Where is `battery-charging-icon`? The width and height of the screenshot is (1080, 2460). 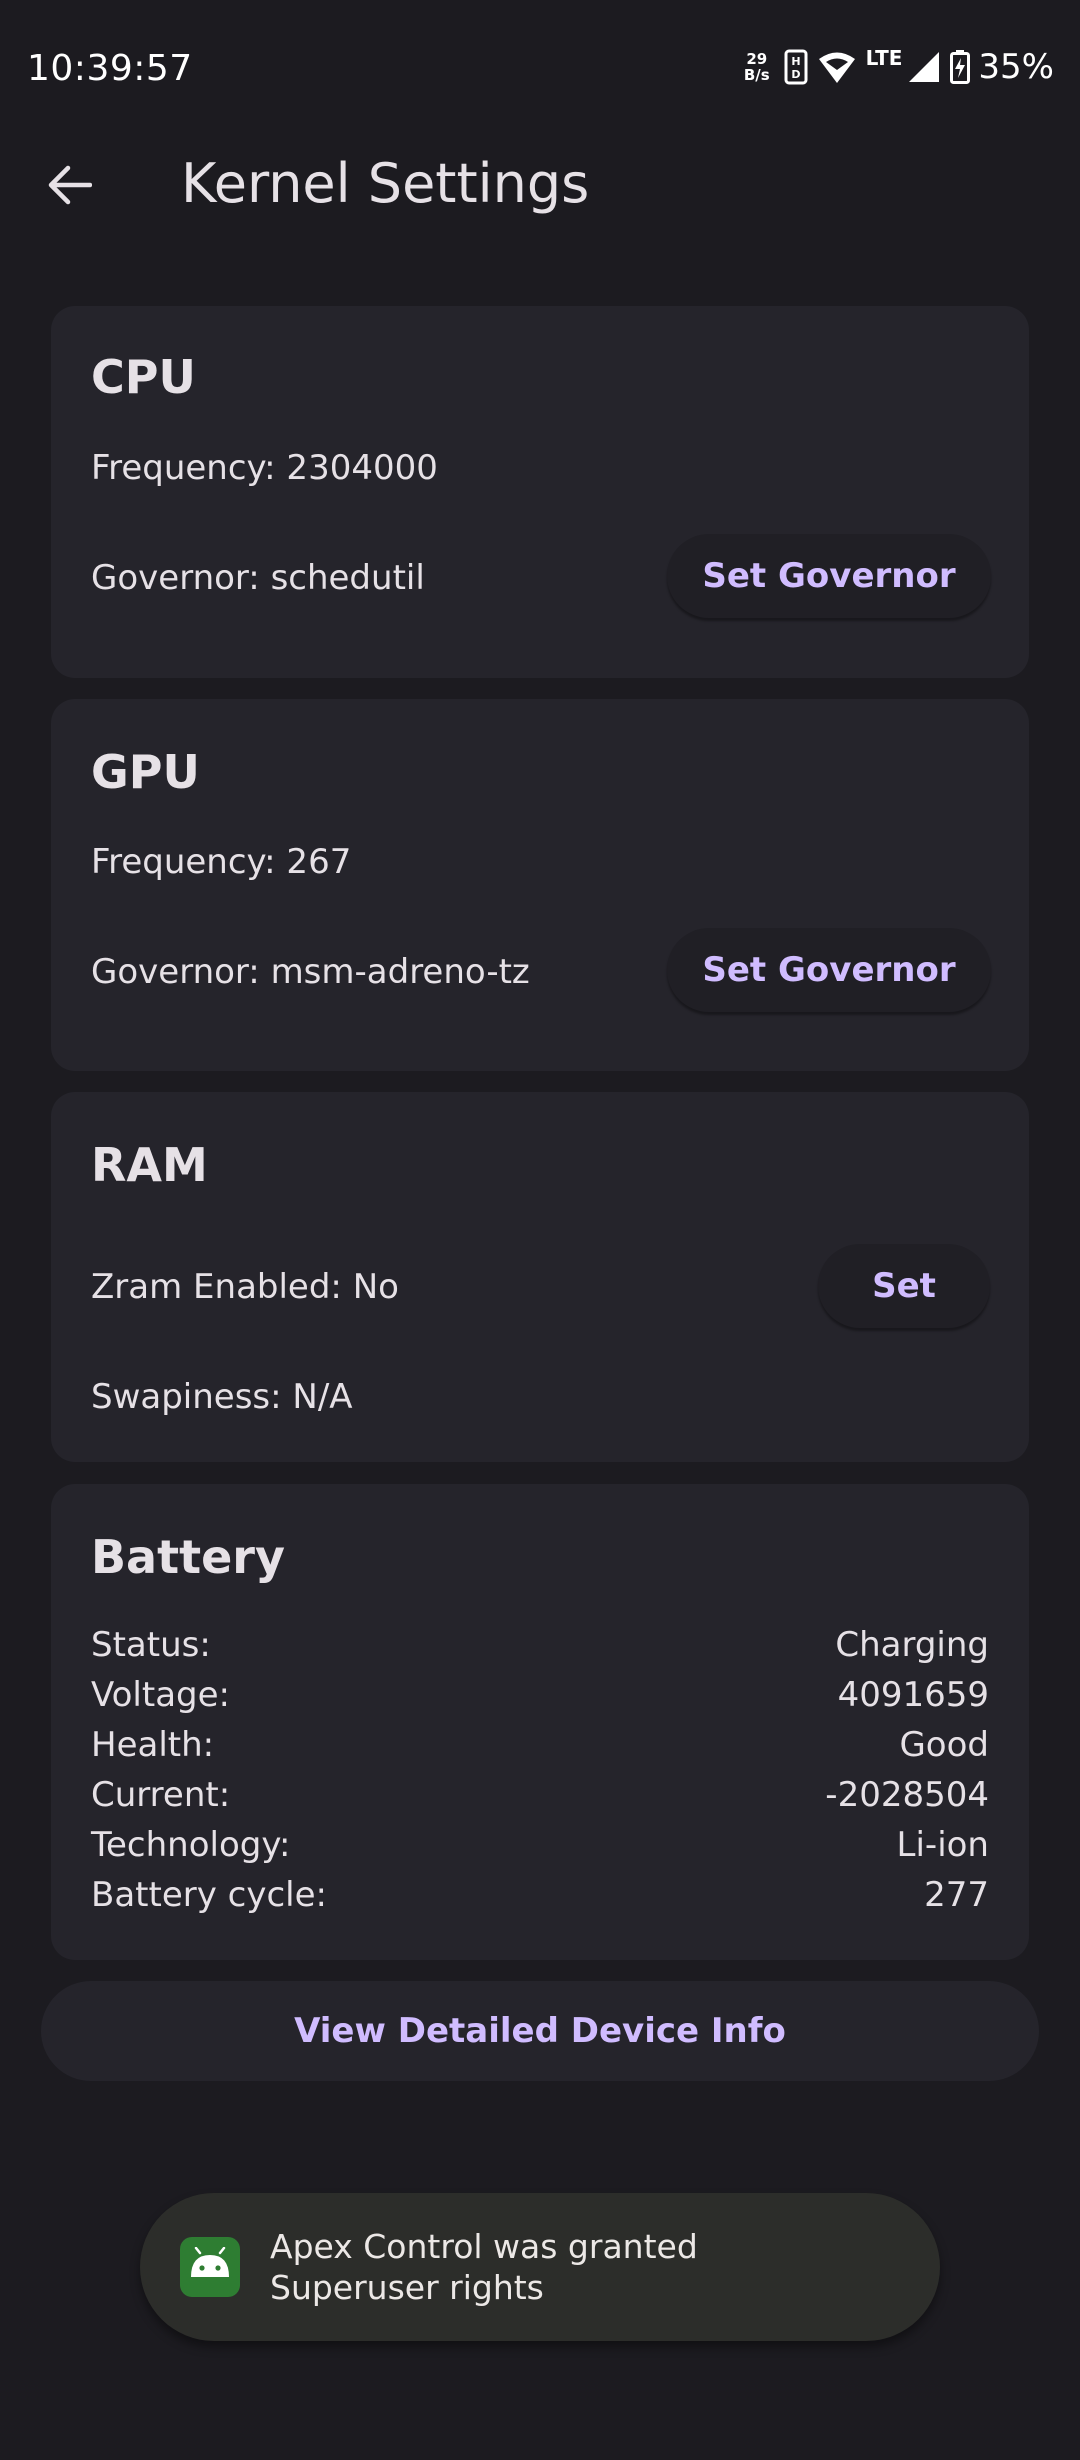
battery-charging-icon is located at coordinates (960, 67).